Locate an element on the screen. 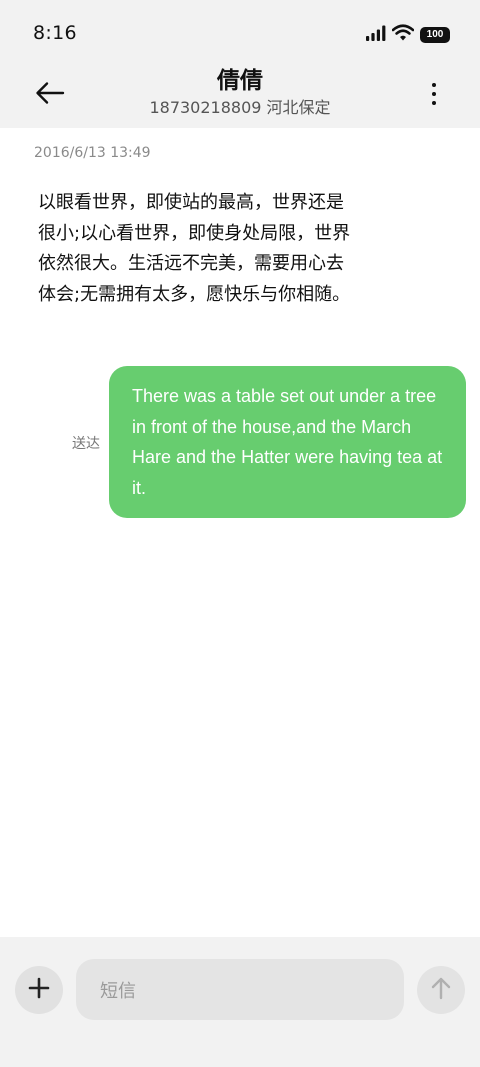 Image resolution: width=480 pixels, height=1067 pixels. plus-icon is located at coordinates (39, 990).